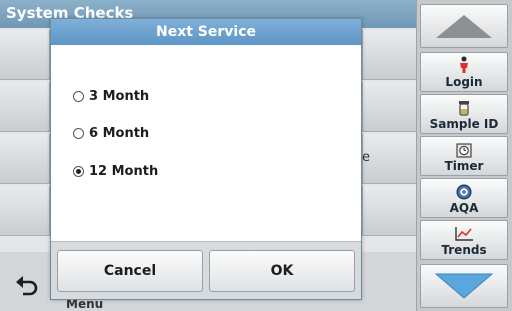 Image resolution: width=512 pixels, height=311 pixels. Describe the element at coordinates (464, 108) in the screenshot. I see `sample-vial-icon` at that location.